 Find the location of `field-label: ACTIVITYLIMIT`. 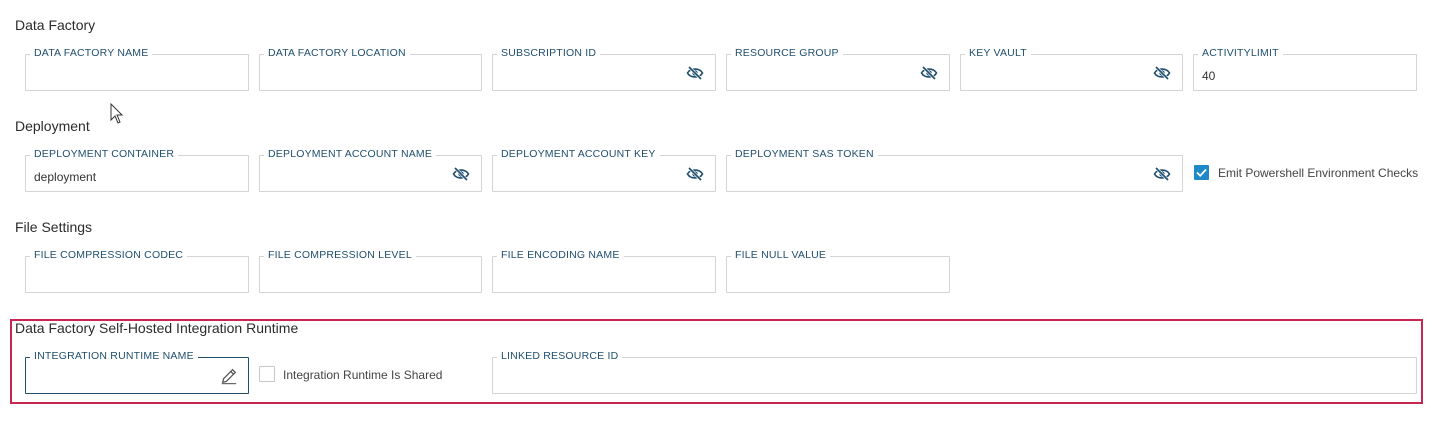

field-label: ACTIVITYLIMIT is located at coordinates (1240, 53).